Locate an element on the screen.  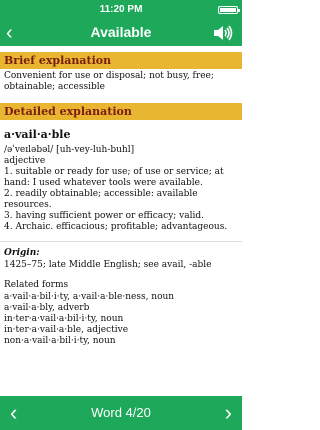
detailed-explanation-header: Detailed explanation is located at coordinates (121, 111).